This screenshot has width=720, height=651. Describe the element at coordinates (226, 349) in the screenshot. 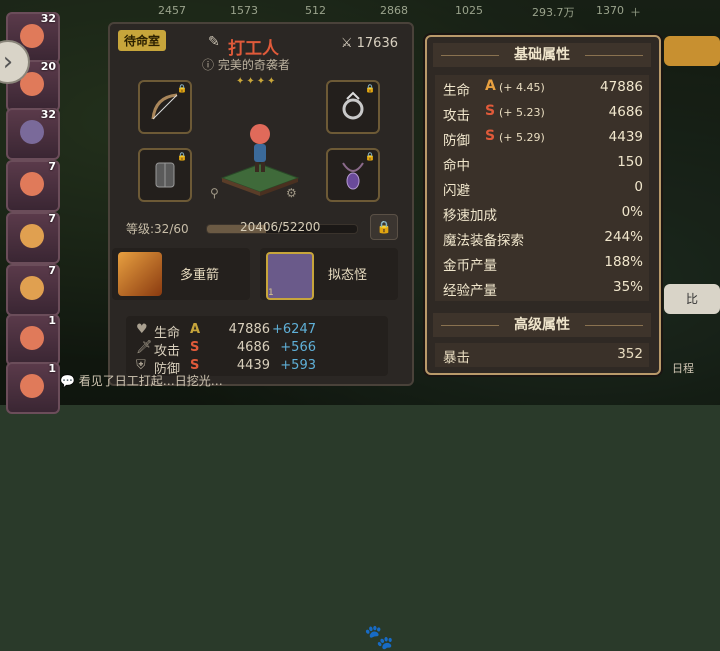

I see `stat-row: 🗡 攻击 S 4686 +566` at that location.